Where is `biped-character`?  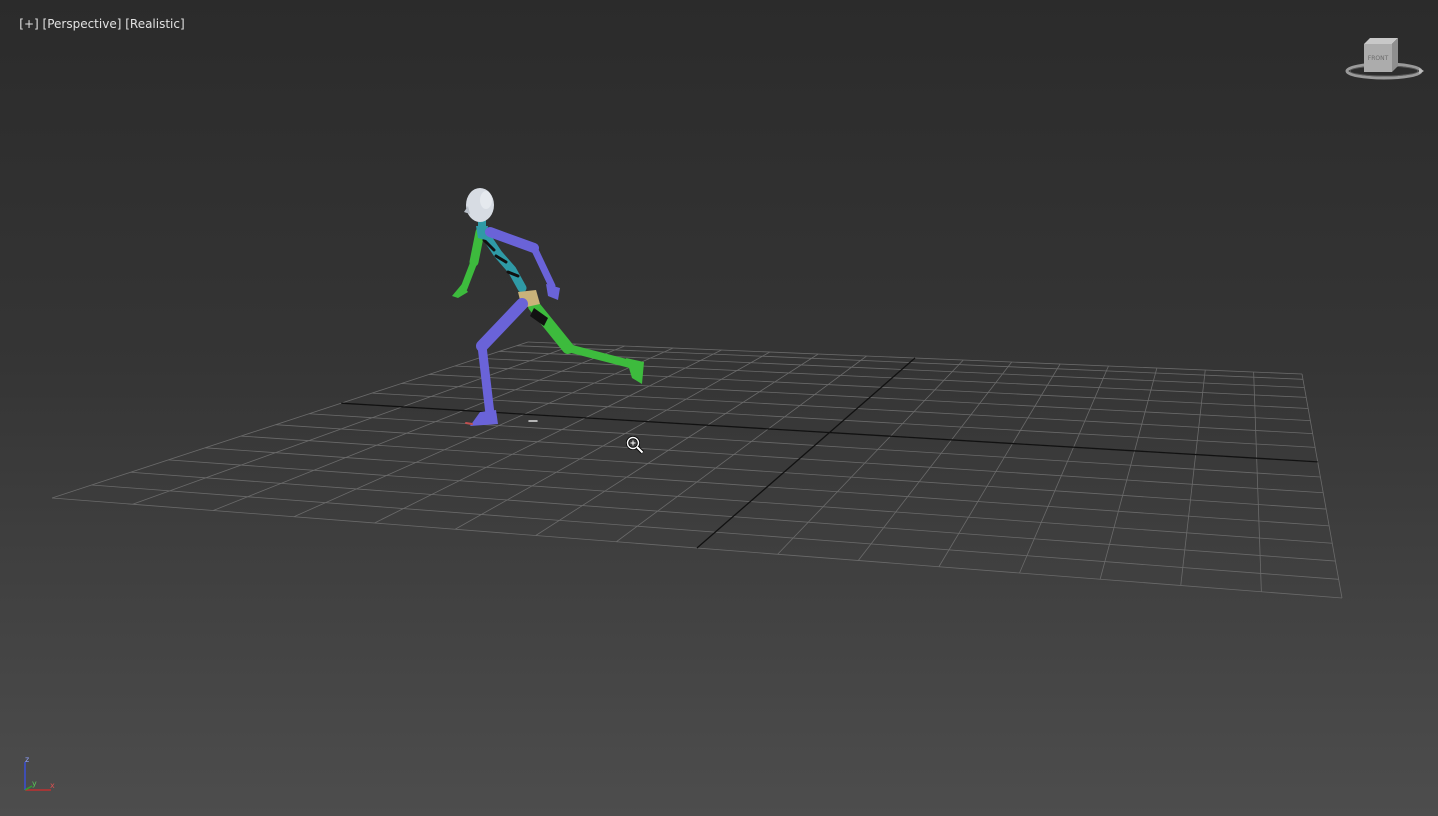
biped-character is located at coordinates (548, 307).